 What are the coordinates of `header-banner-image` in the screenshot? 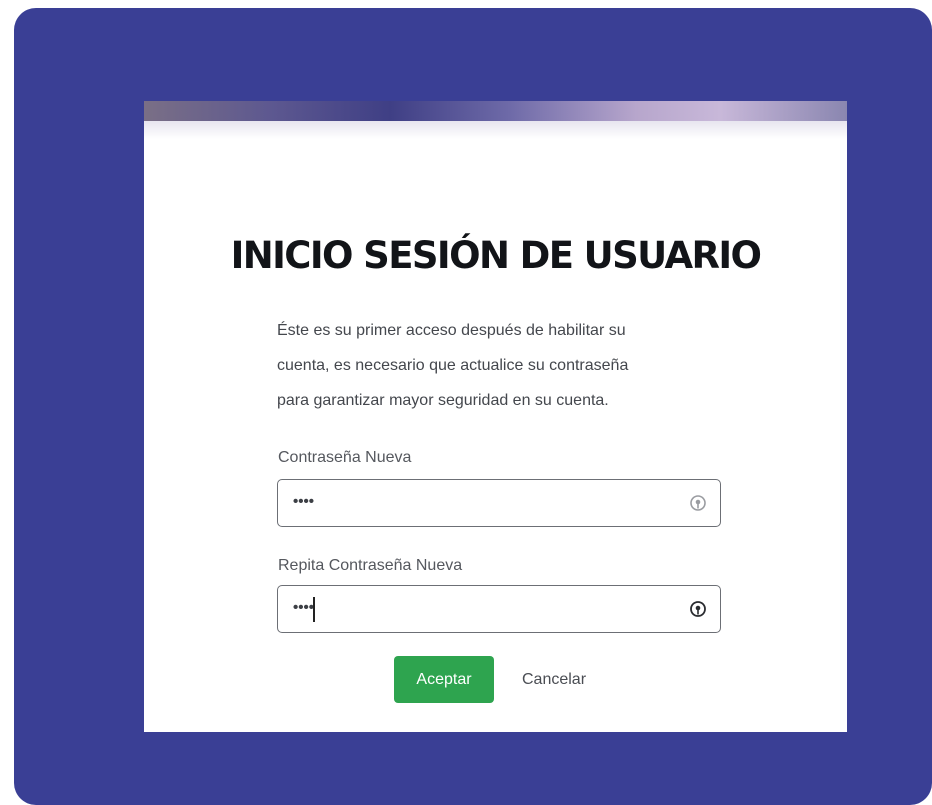 It's located at (495, 111).